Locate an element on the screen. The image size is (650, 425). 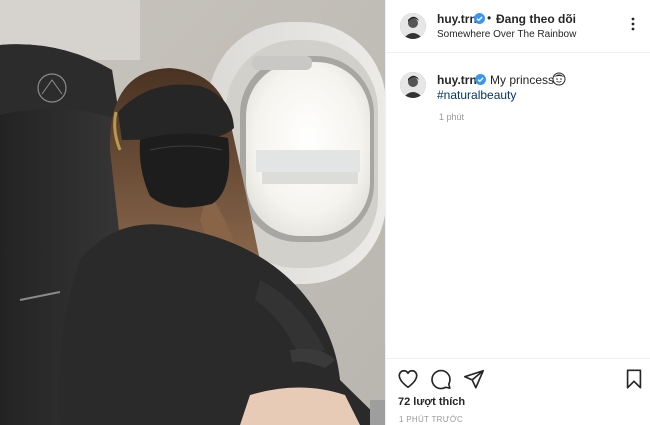
hashtag-link: #naturalbeauty is located at coordinates (476, 95).